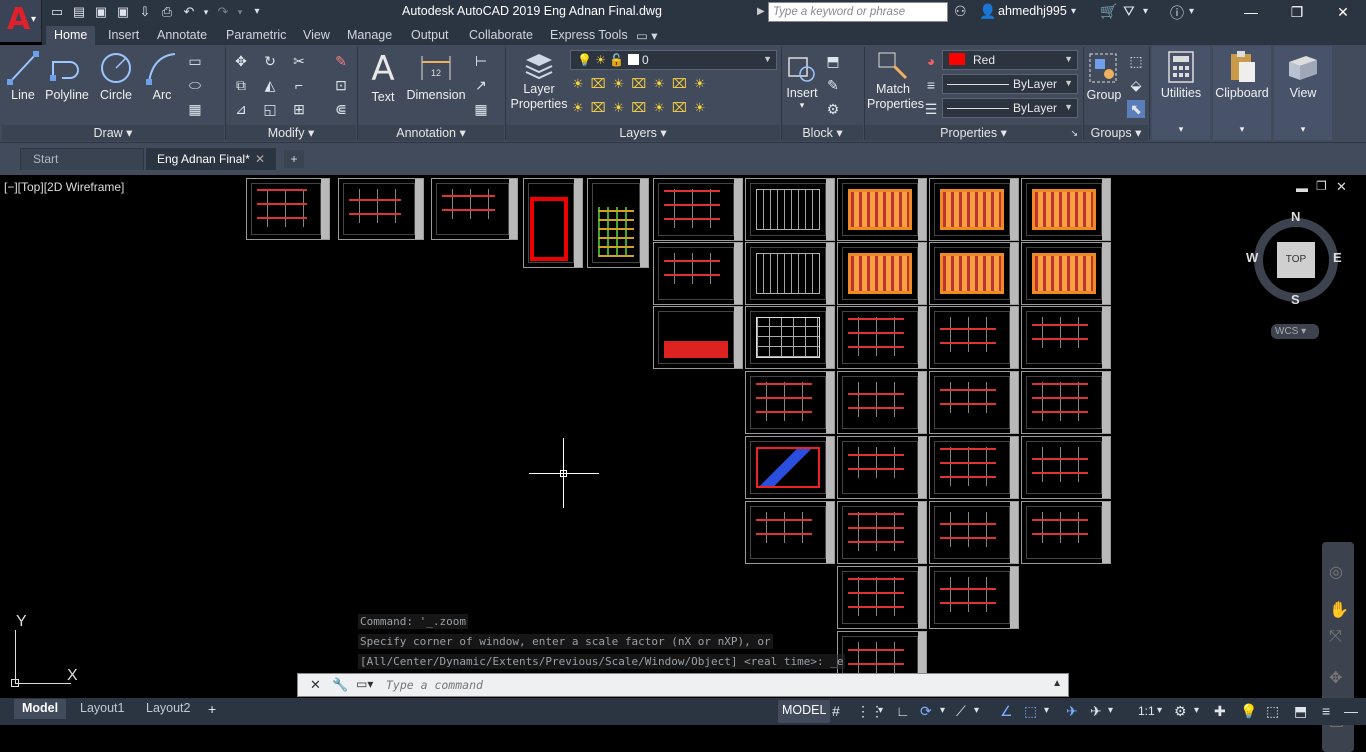  What do you see at coordinates (1104, 76) in the screenshot?
I see `group-button: Group` at bounding box center [1104, 76].